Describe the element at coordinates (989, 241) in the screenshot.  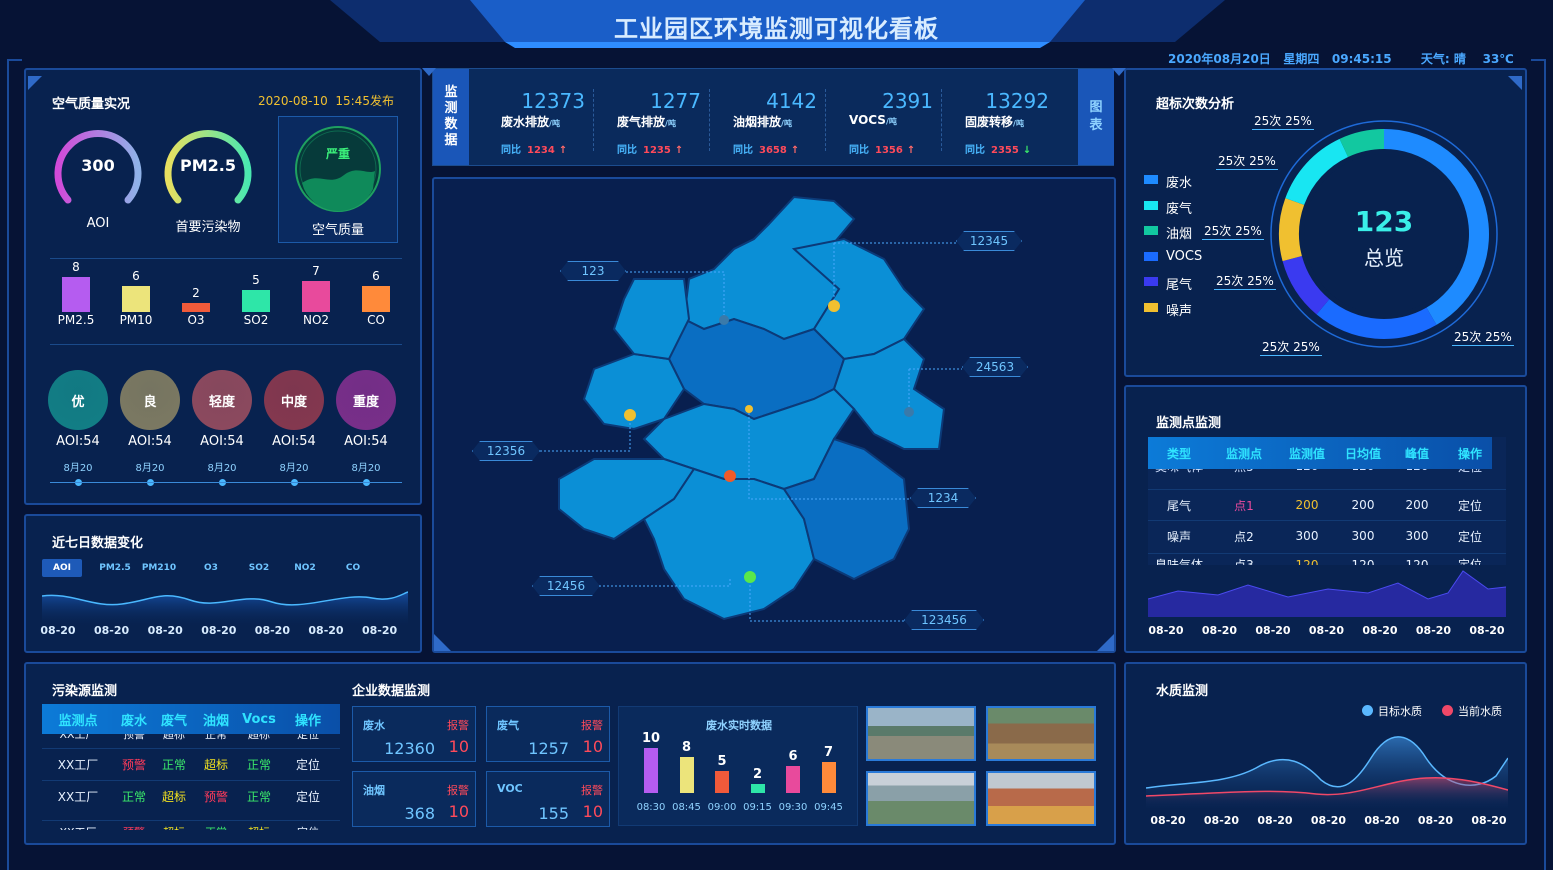
I see `map-callout: 12345` at that location.